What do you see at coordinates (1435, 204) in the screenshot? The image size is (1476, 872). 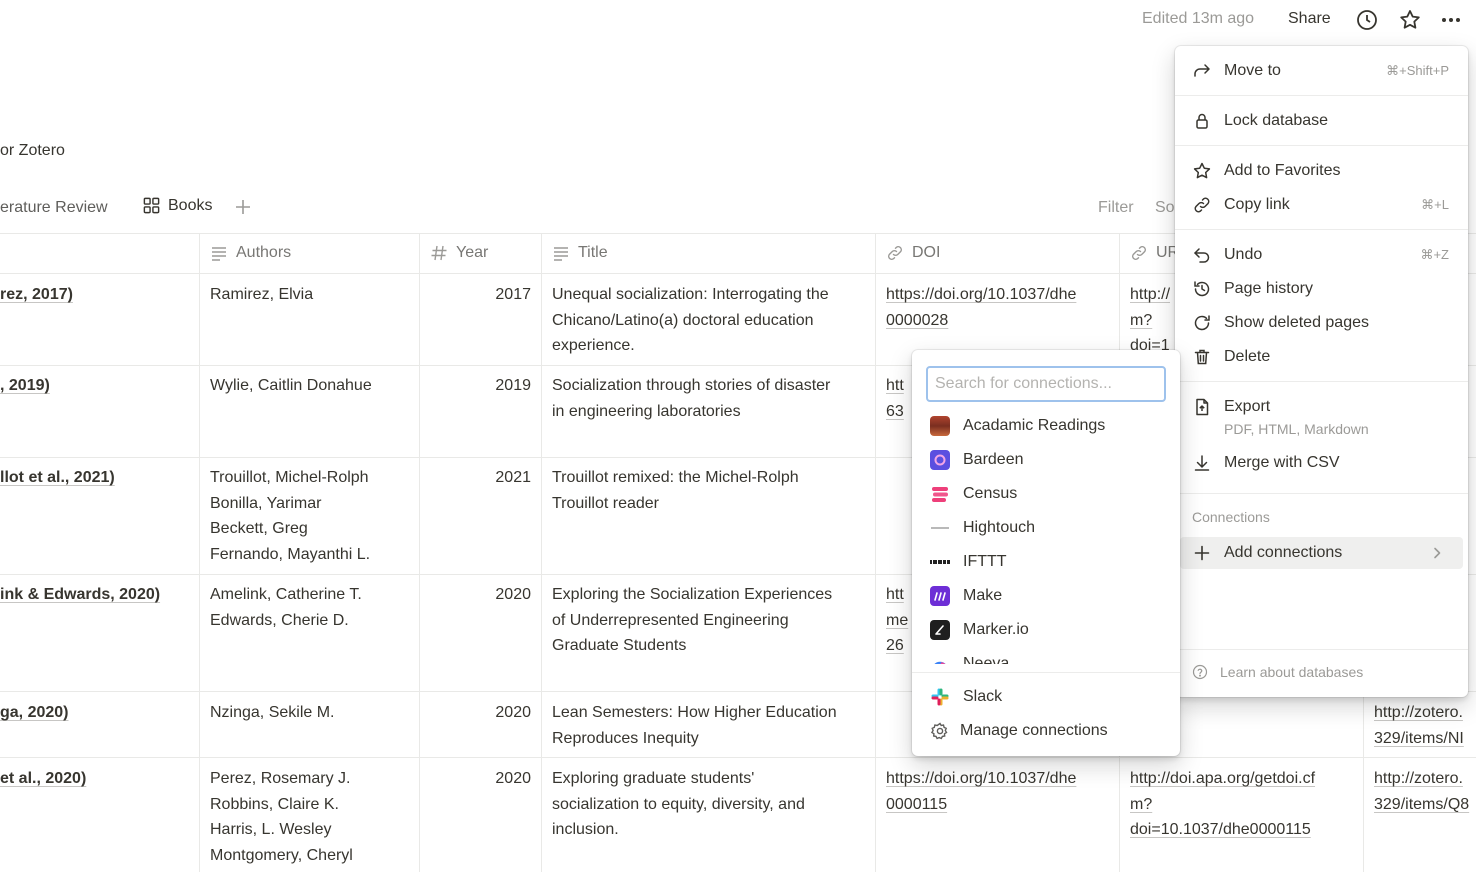 I see `shortcut-hint: ⌘+L` at bounding box center [1435, 204].